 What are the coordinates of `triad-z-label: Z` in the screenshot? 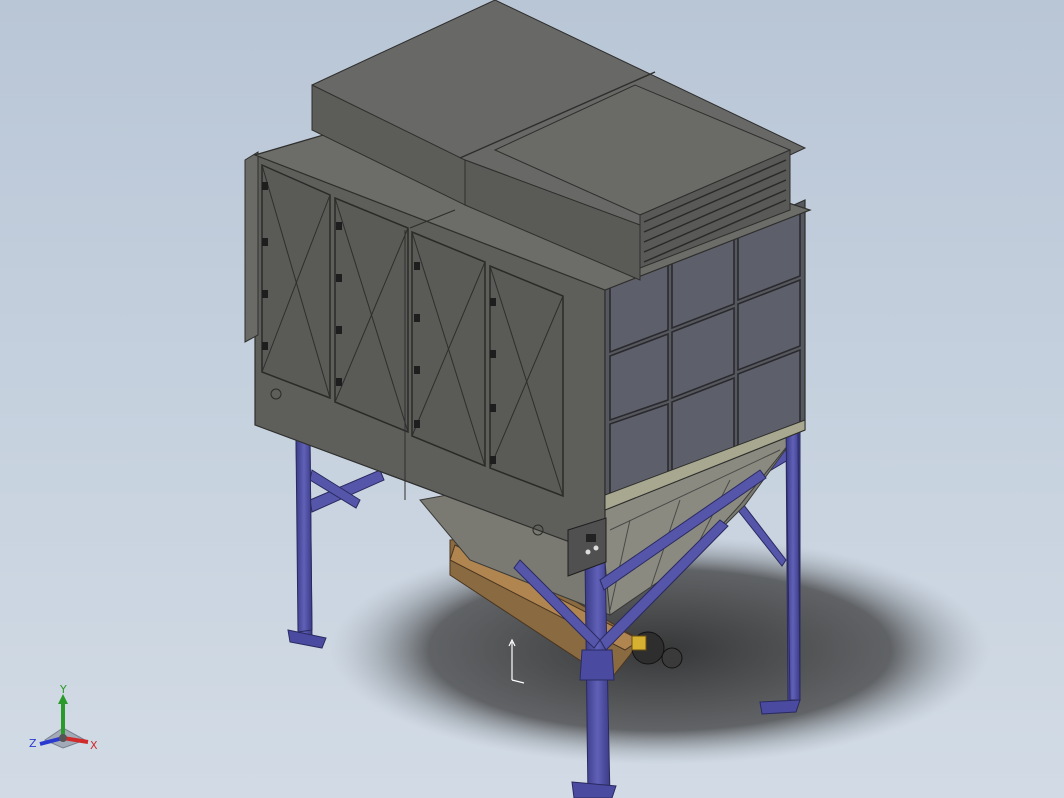 It's located at (33, 743).